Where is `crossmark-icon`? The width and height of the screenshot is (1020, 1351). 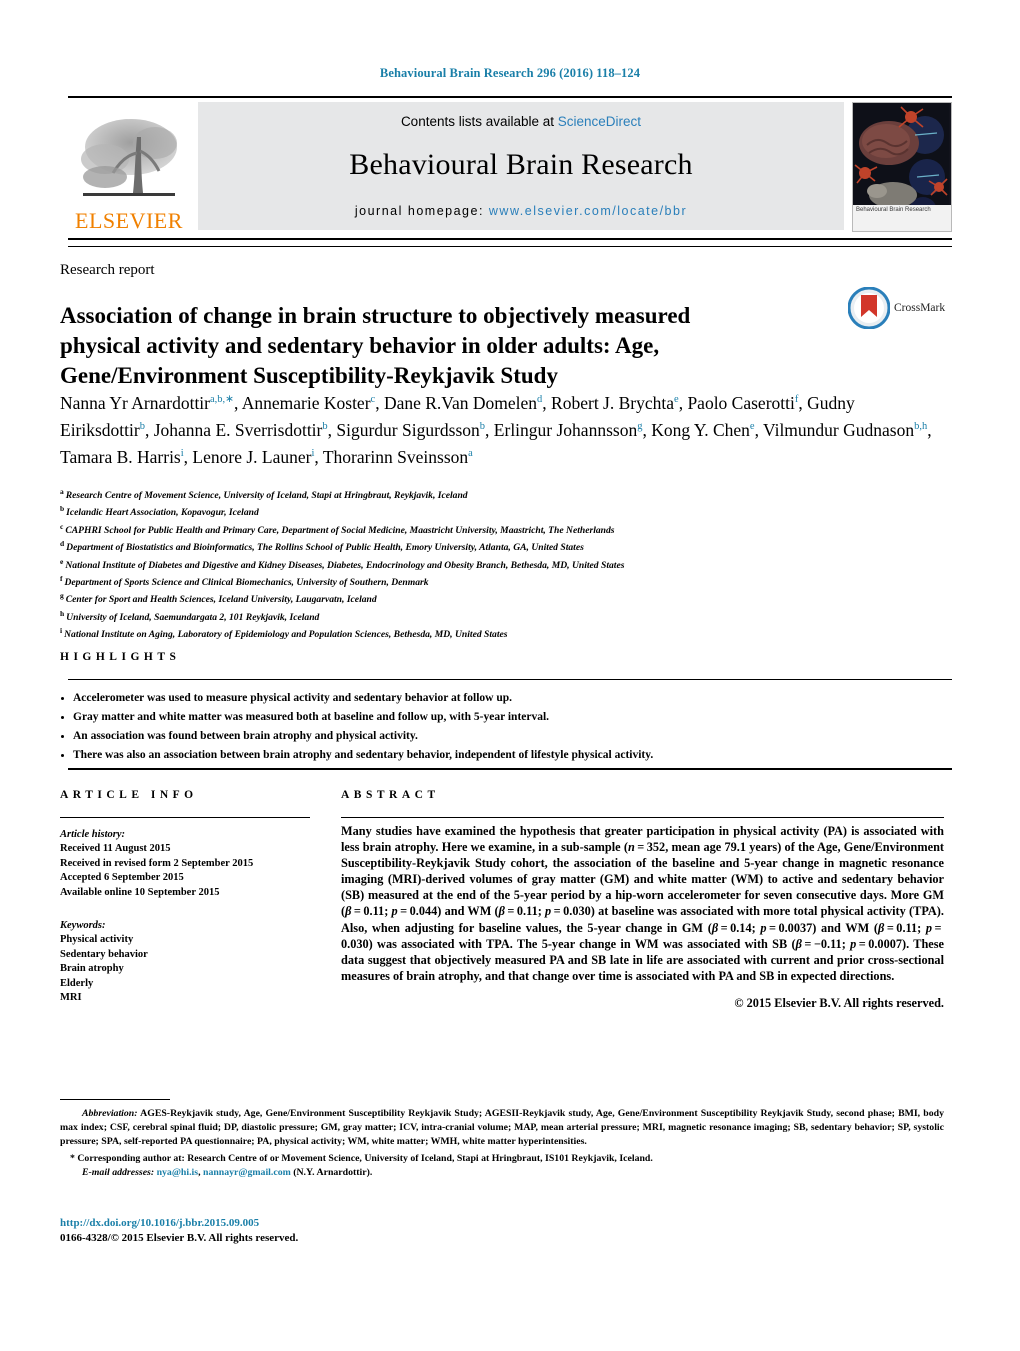 crossmark-icon is located at coordinates (869, 308).